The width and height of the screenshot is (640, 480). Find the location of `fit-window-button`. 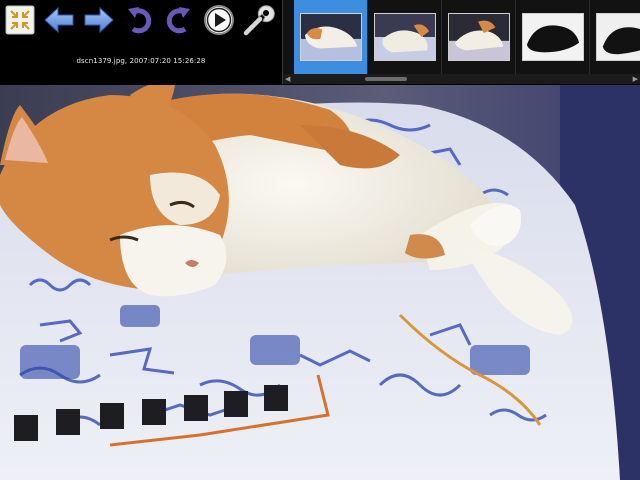

fit-window-button is located at coordinates (20, 20).